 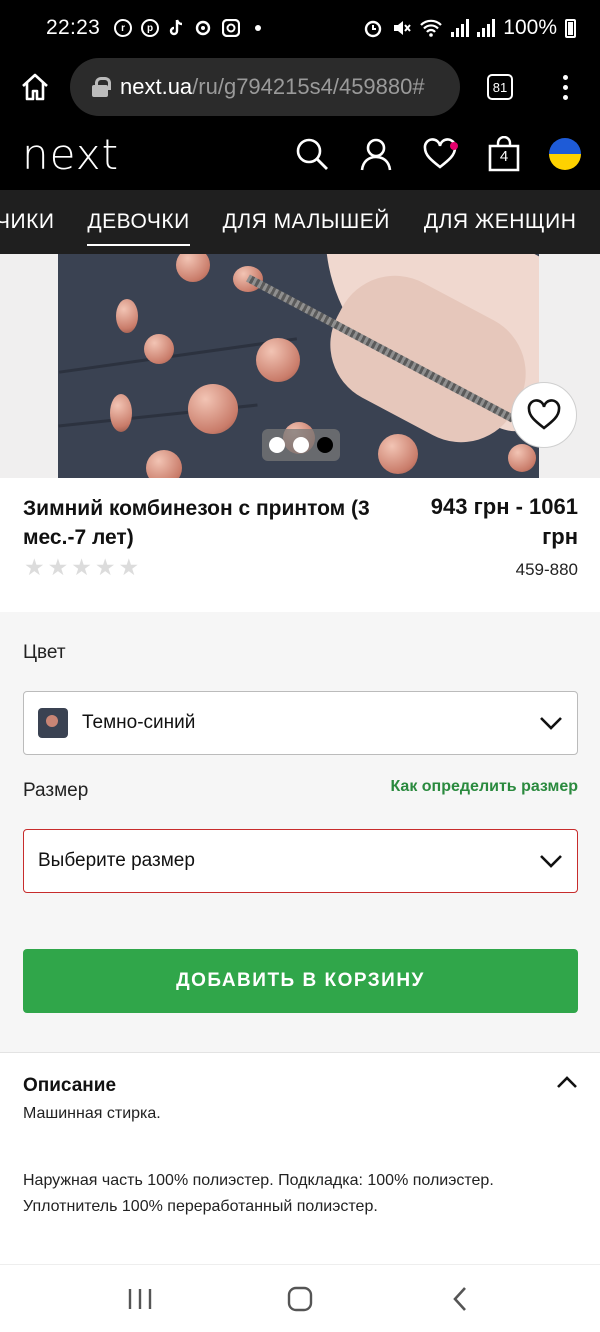 I want to click on header-actions: 4, so click(x=440, y=154).